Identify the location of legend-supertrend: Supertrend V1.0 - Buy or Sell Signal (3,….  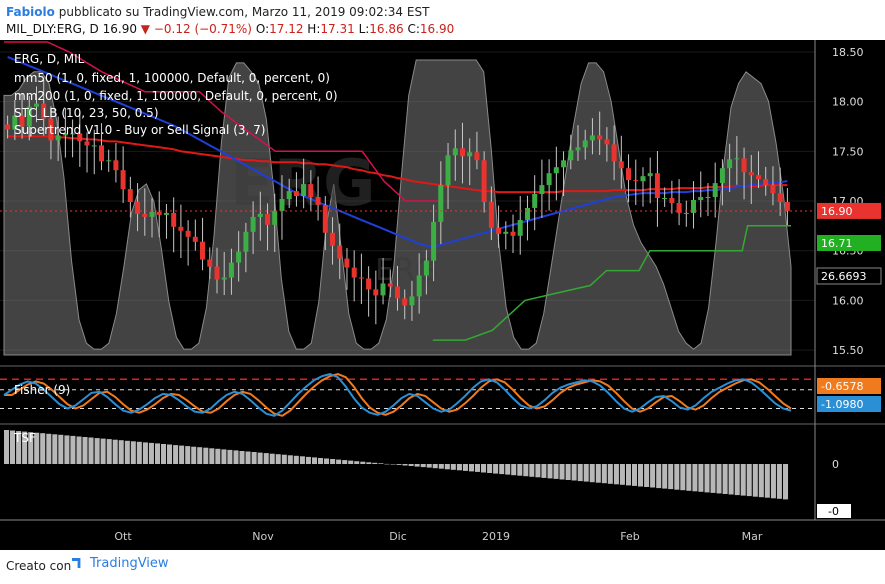
(139, 130).